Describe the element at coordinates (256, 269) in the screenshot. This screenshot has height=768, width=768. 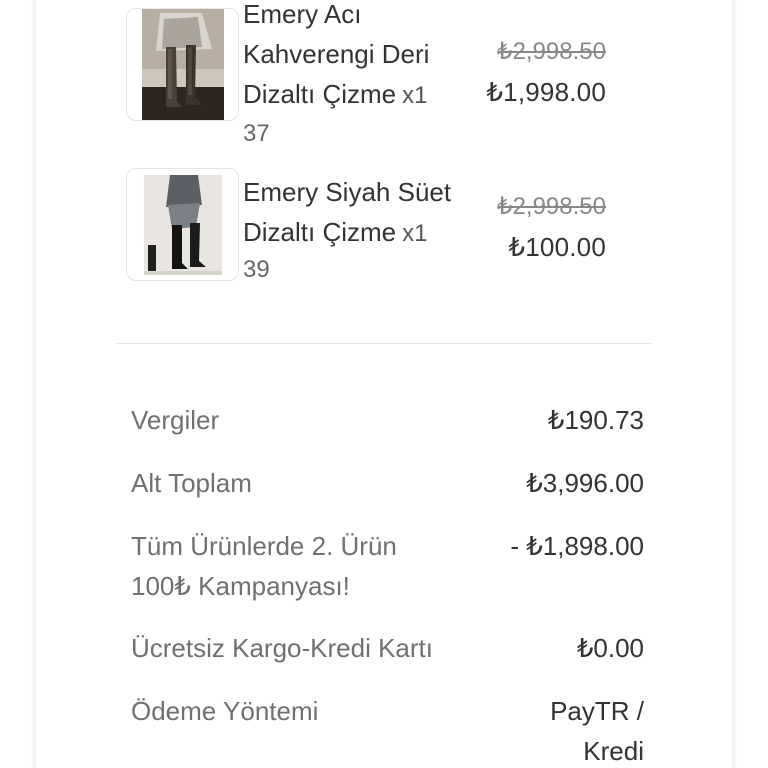
I see `product-size: 39` at that location.